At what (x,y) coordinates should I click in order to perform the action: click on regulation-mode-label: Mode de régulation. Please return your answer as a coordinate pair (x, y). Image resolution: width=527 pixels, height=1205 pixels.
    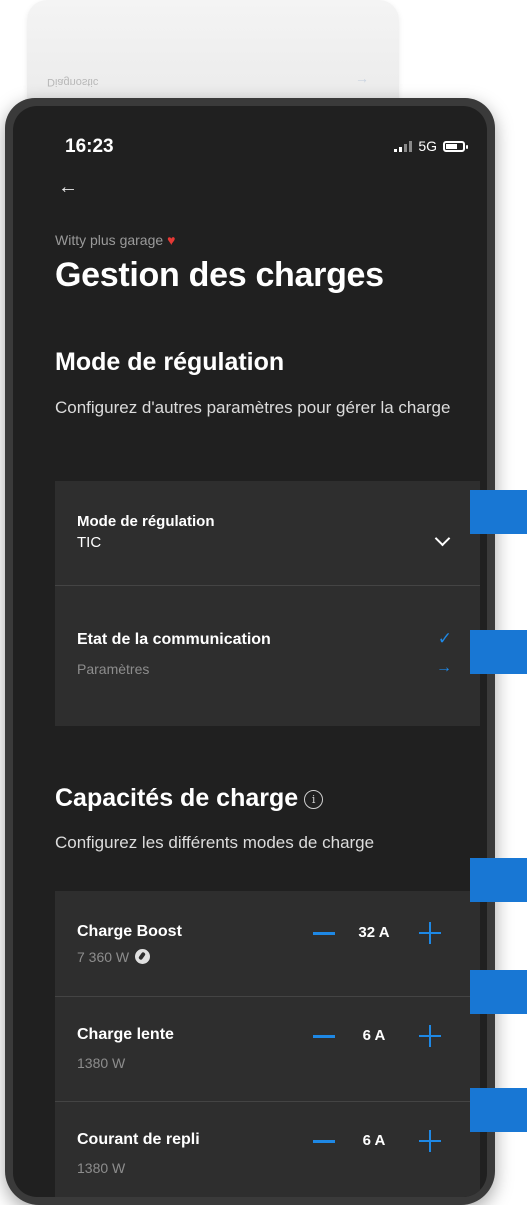
    Looking at the image, I should click on (146, 521).